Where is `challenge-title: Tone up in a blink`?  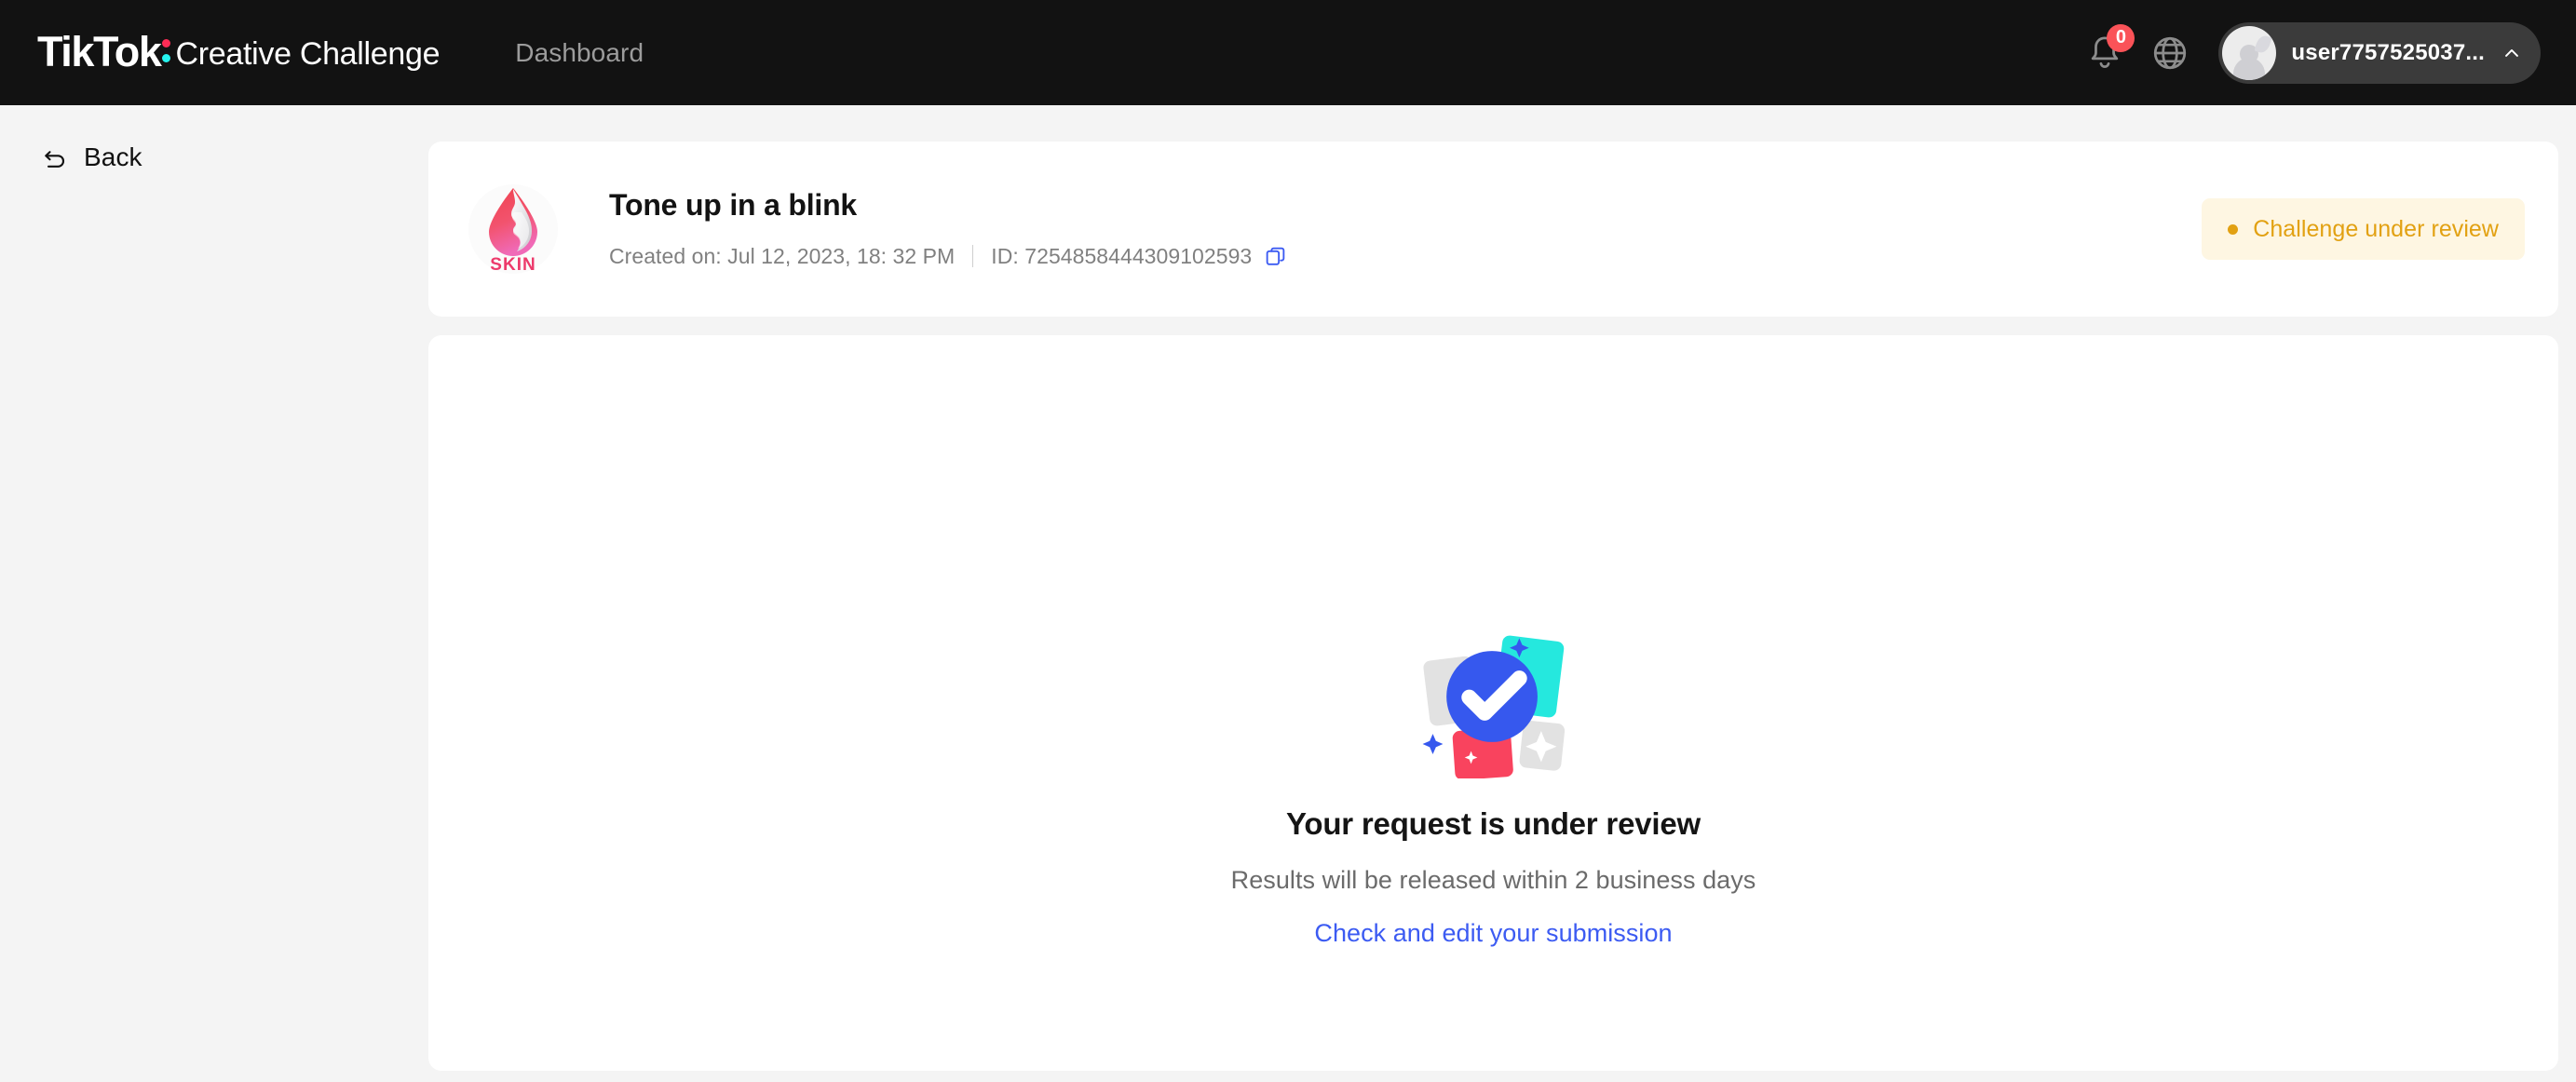
challenge-title: Tone up in a blink is located at coordinates (733, 205).